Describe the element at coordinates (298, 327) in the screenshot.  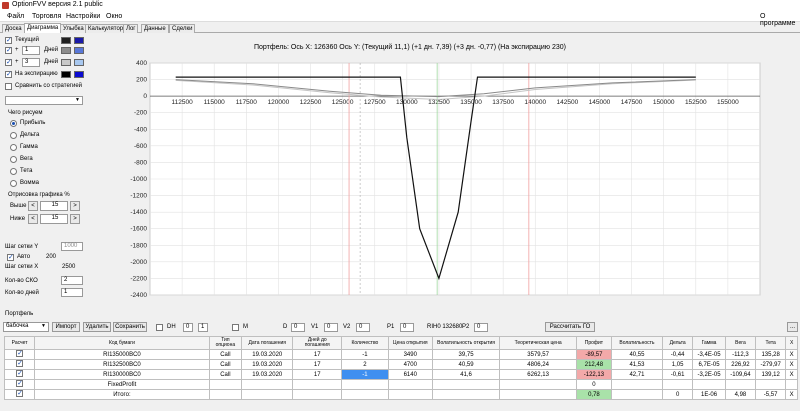
I see `d-input: 0` at that location.